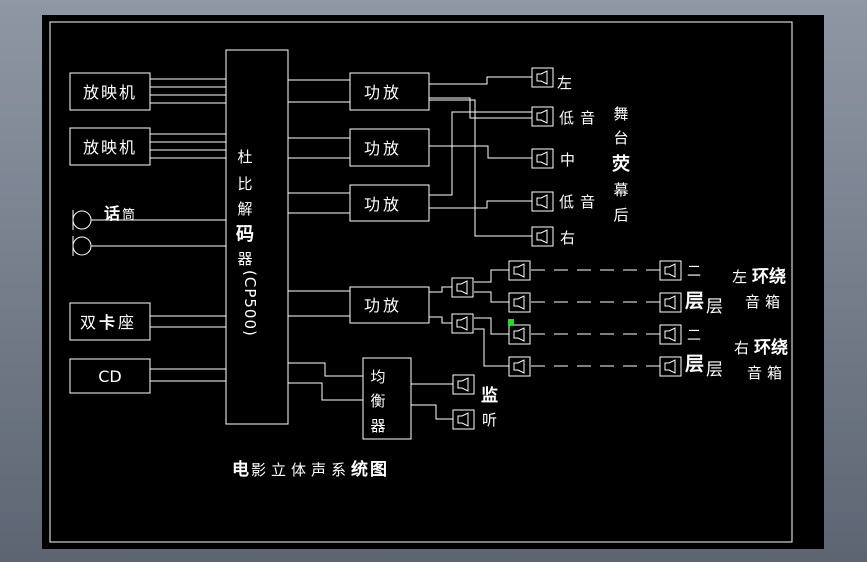  I want to click on left-surround-box: 音箱, so click(765, 302).